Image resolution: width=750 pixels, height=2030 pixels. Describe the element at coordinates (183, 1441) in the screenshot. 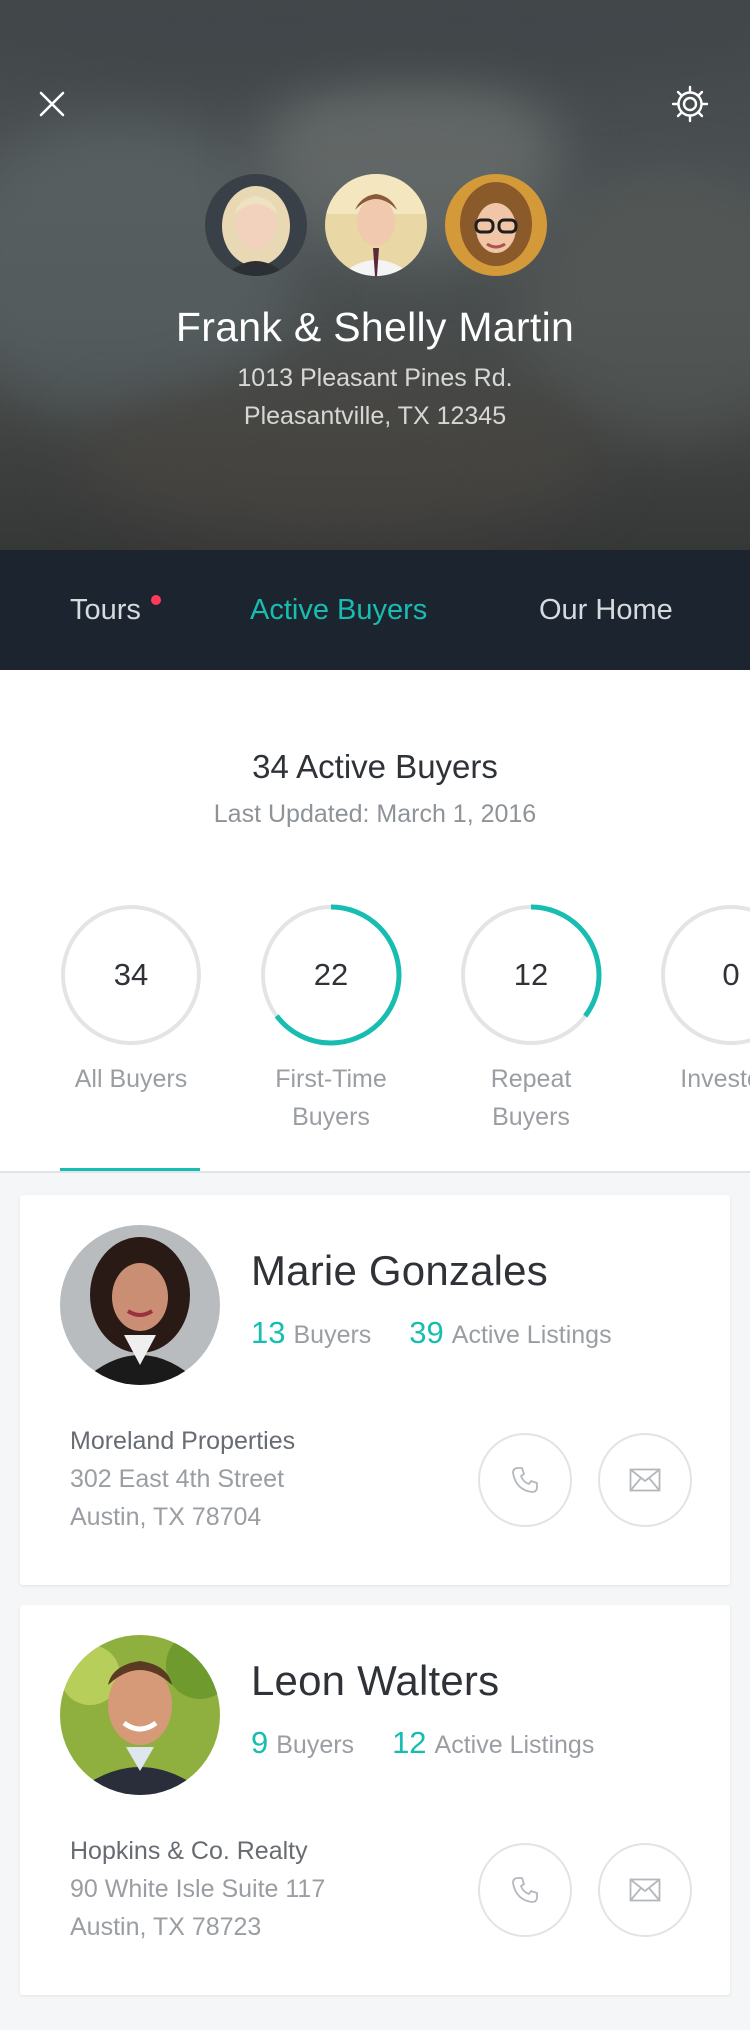

I see `agent-company: Moreland Properties` at that location.